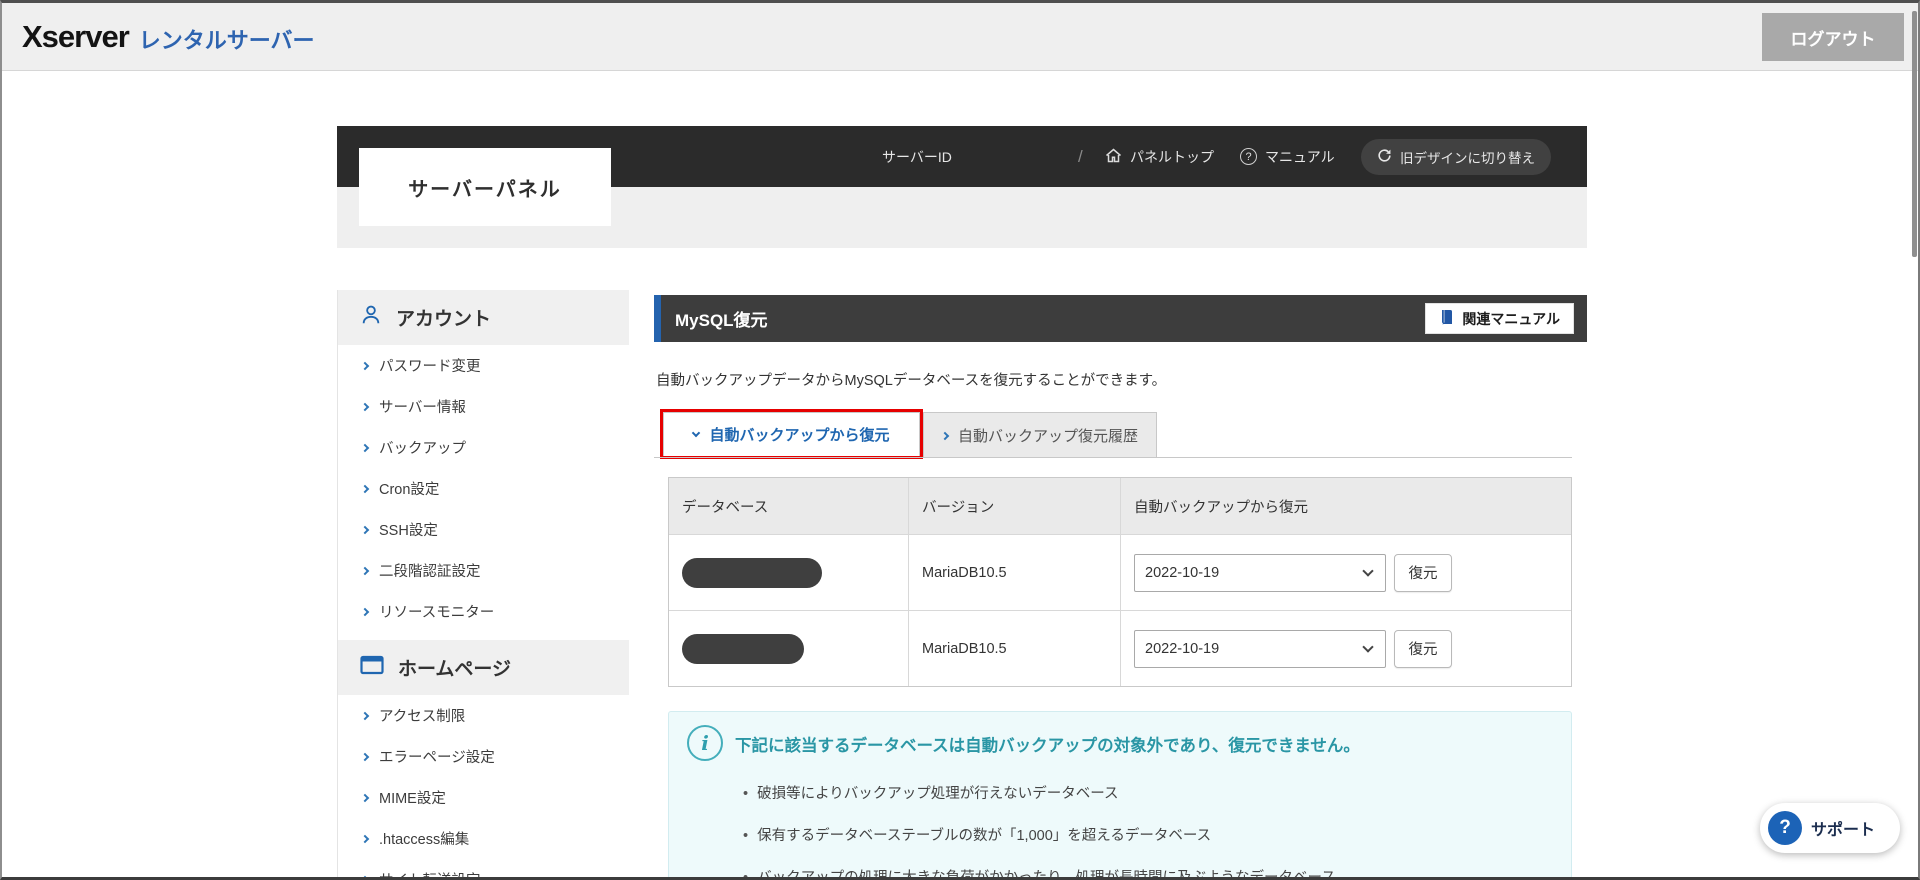 This screenshot has width=1920, height=880. What do you see at coordinates (483, 756) in the screenshot?
I see `sidebar-item-error-page: エラーページ設定` at bounding box center [483, 756].